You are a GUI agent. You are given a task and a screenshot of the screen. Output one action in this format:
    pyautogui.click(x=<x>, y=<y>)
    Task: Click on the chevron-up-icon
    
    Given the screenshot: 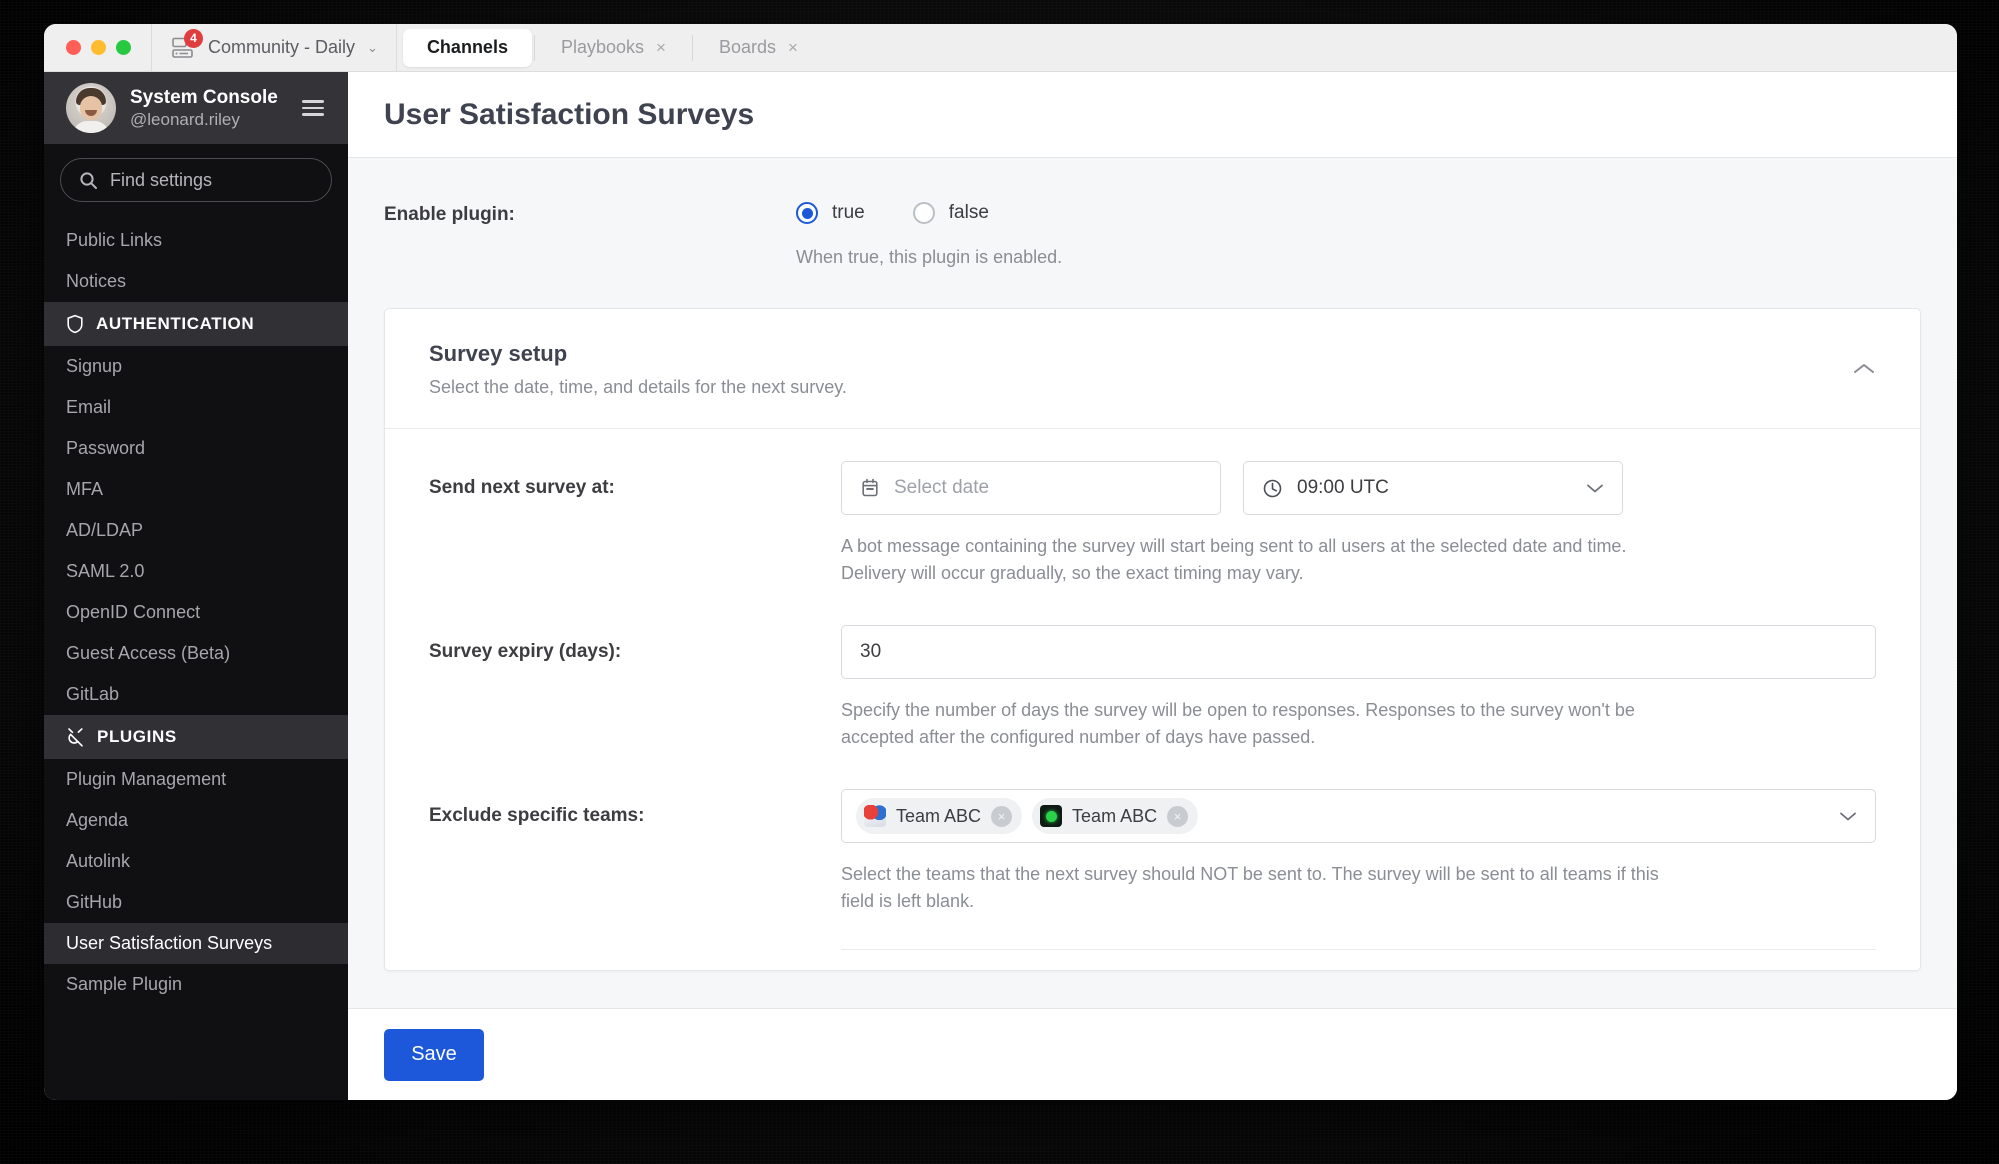 What is the action you would take?
    pyautogui.click(x=1864, y=369)
    